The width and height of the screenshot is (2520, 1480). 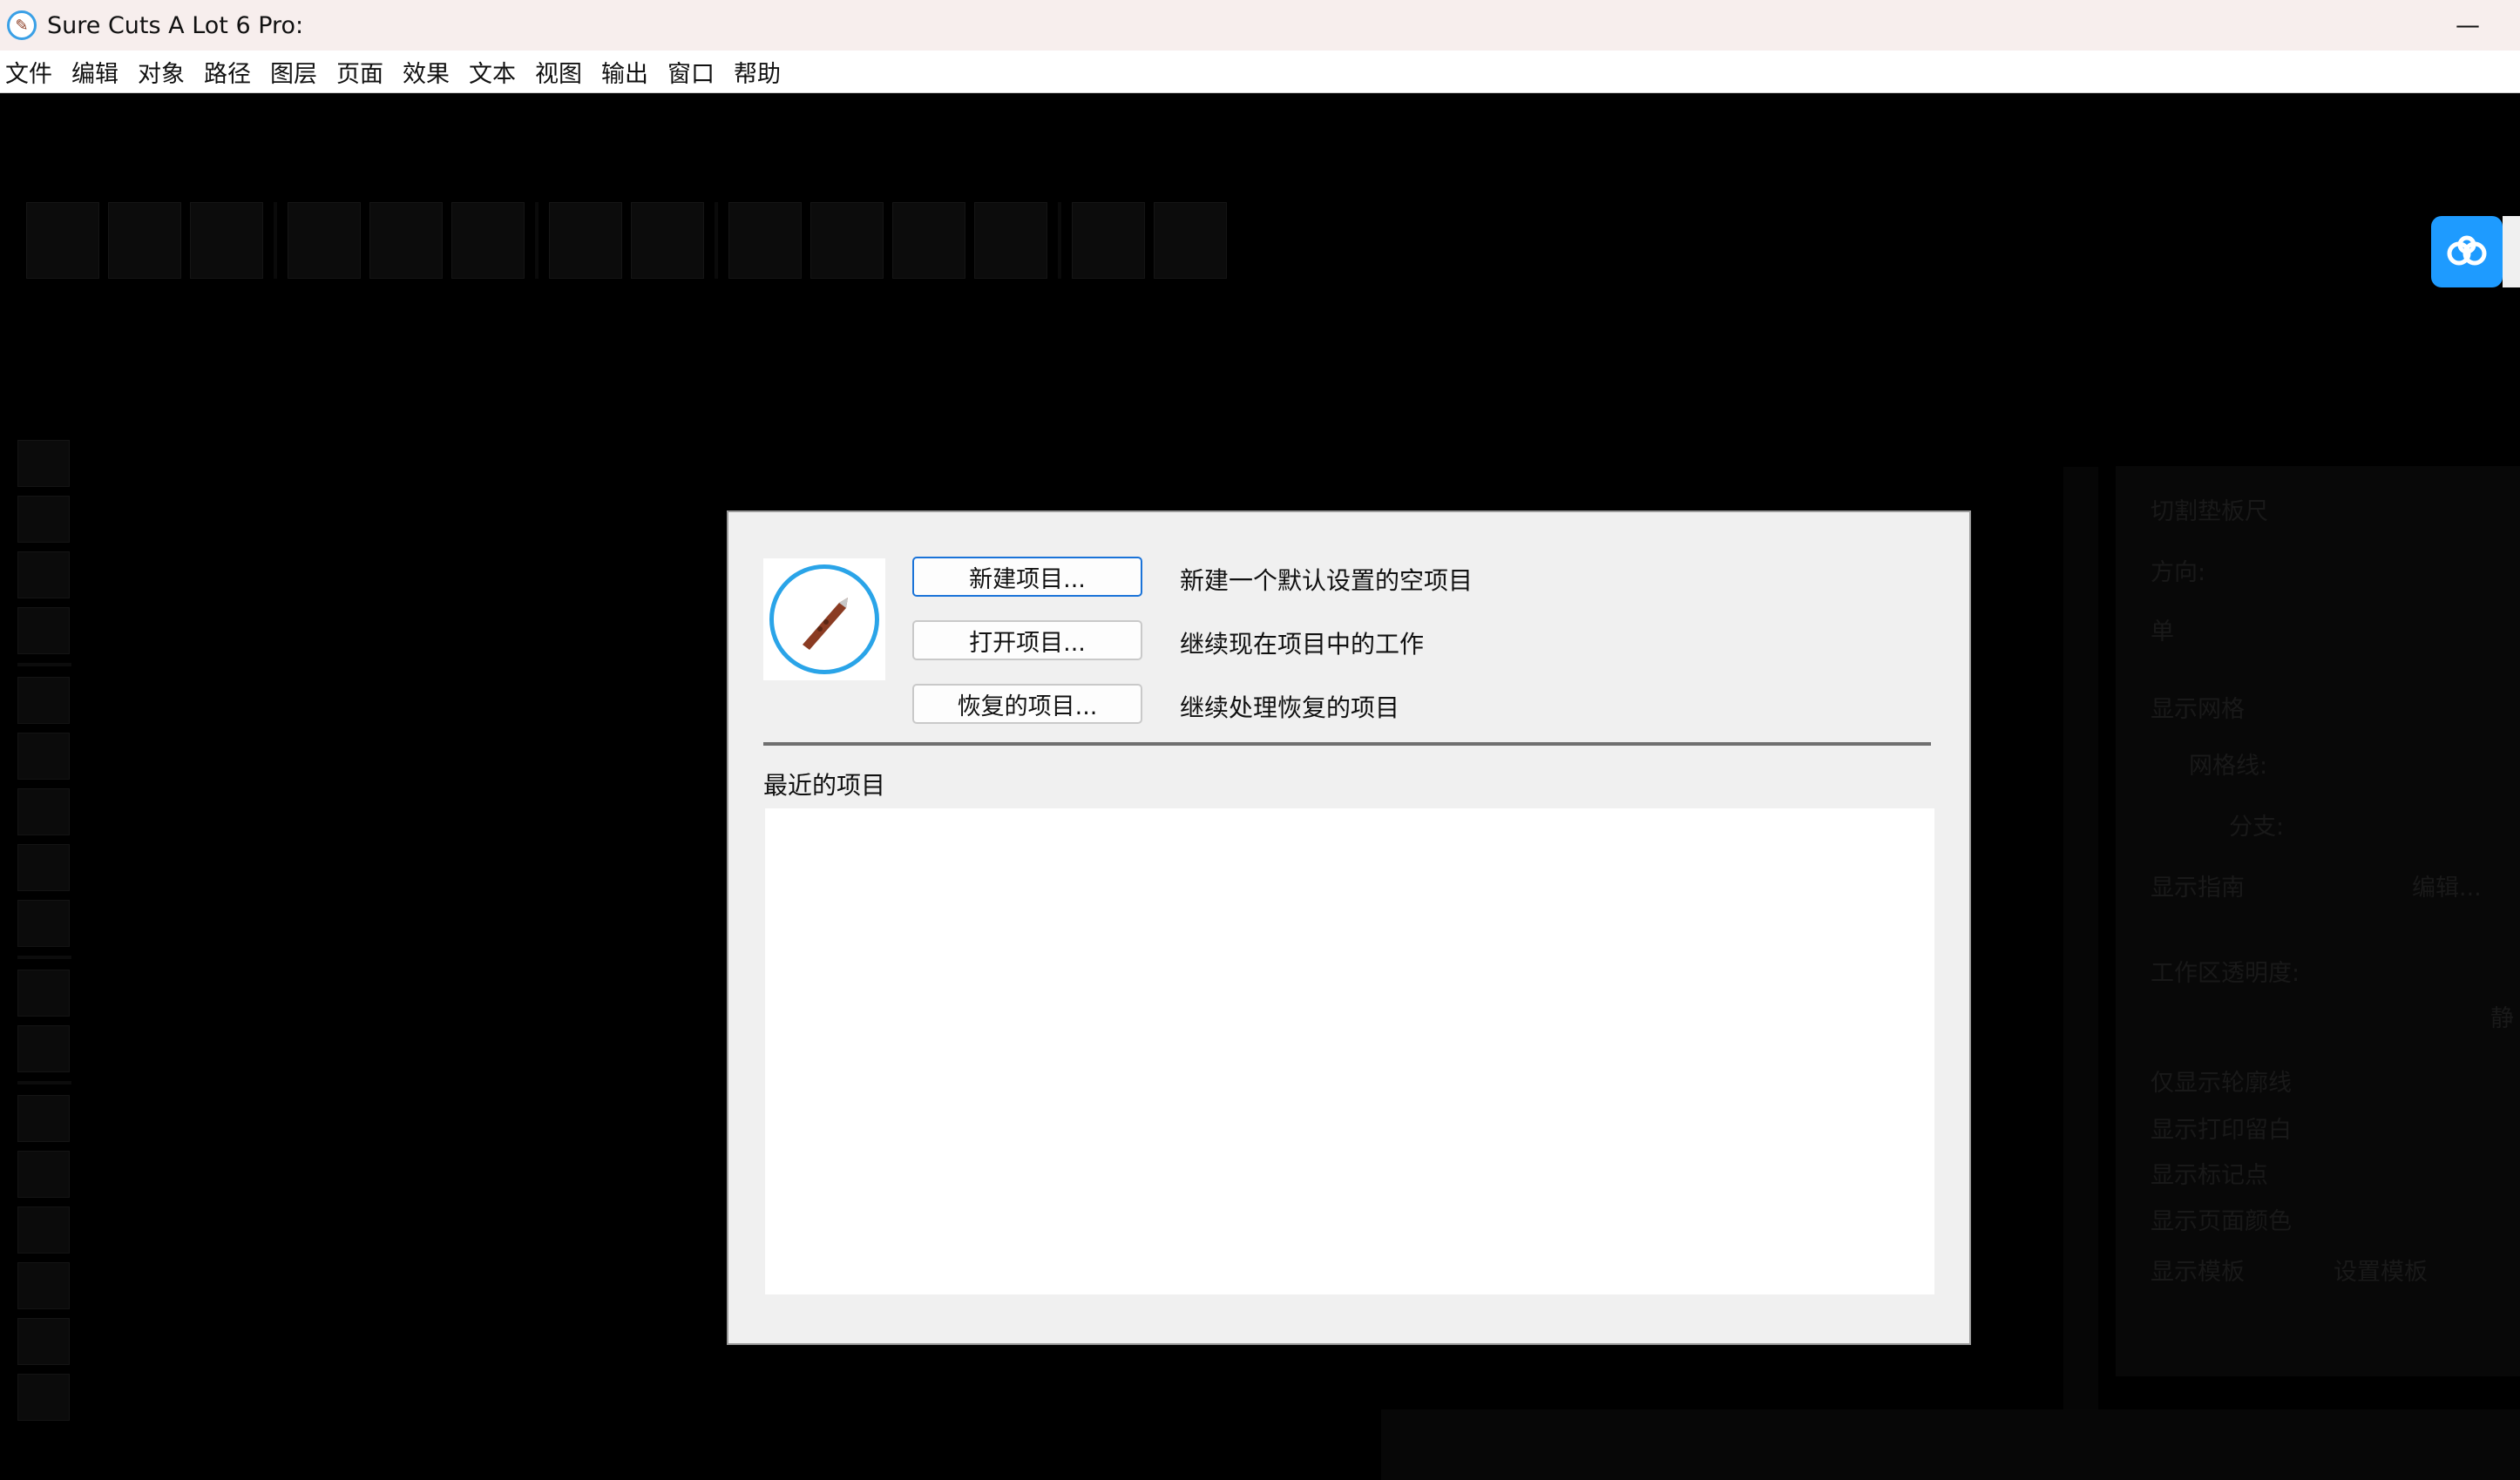 I want to click on menu-window: 窗口, so click(x=696, y=72).